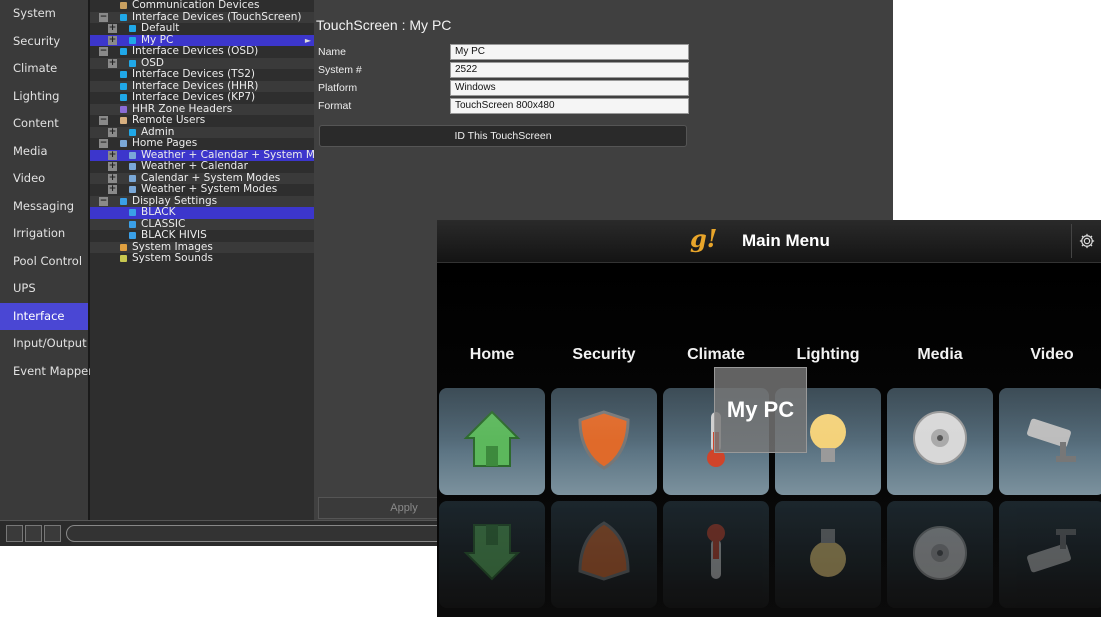  I want to click on tree-item: + Weather + Calendar, so click(202, 166).